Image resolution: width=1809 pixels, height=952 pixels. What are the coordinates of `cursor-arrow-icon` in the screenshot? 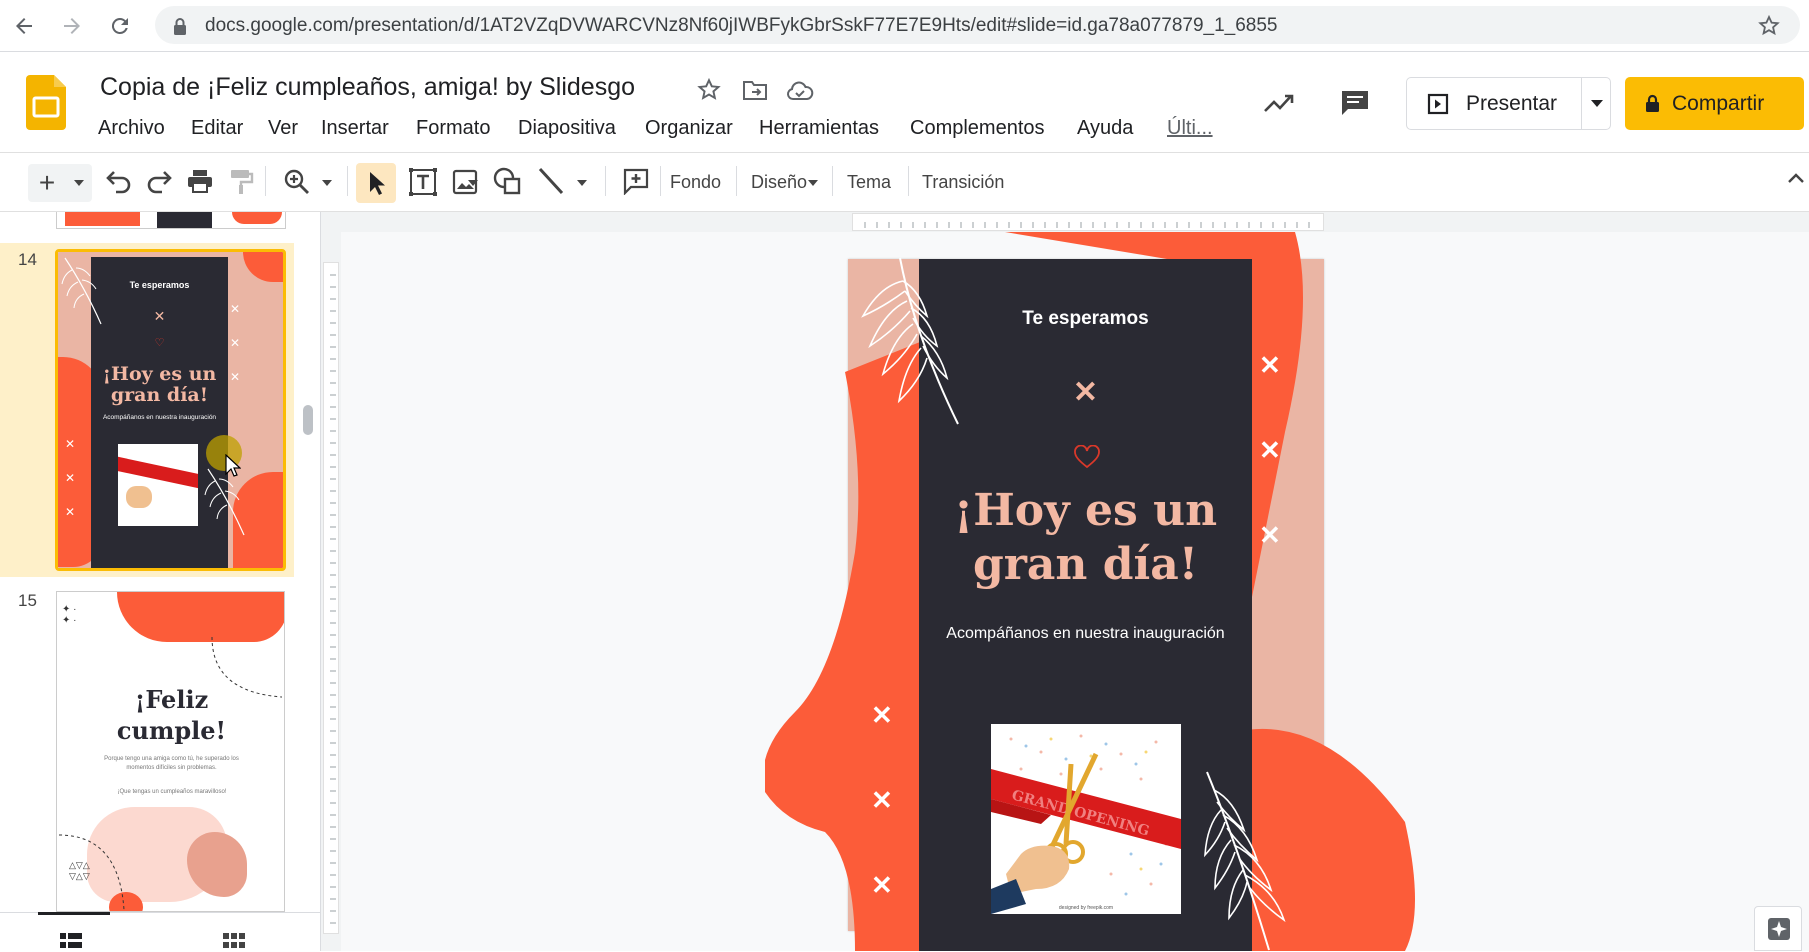 It's located at (377, 183).